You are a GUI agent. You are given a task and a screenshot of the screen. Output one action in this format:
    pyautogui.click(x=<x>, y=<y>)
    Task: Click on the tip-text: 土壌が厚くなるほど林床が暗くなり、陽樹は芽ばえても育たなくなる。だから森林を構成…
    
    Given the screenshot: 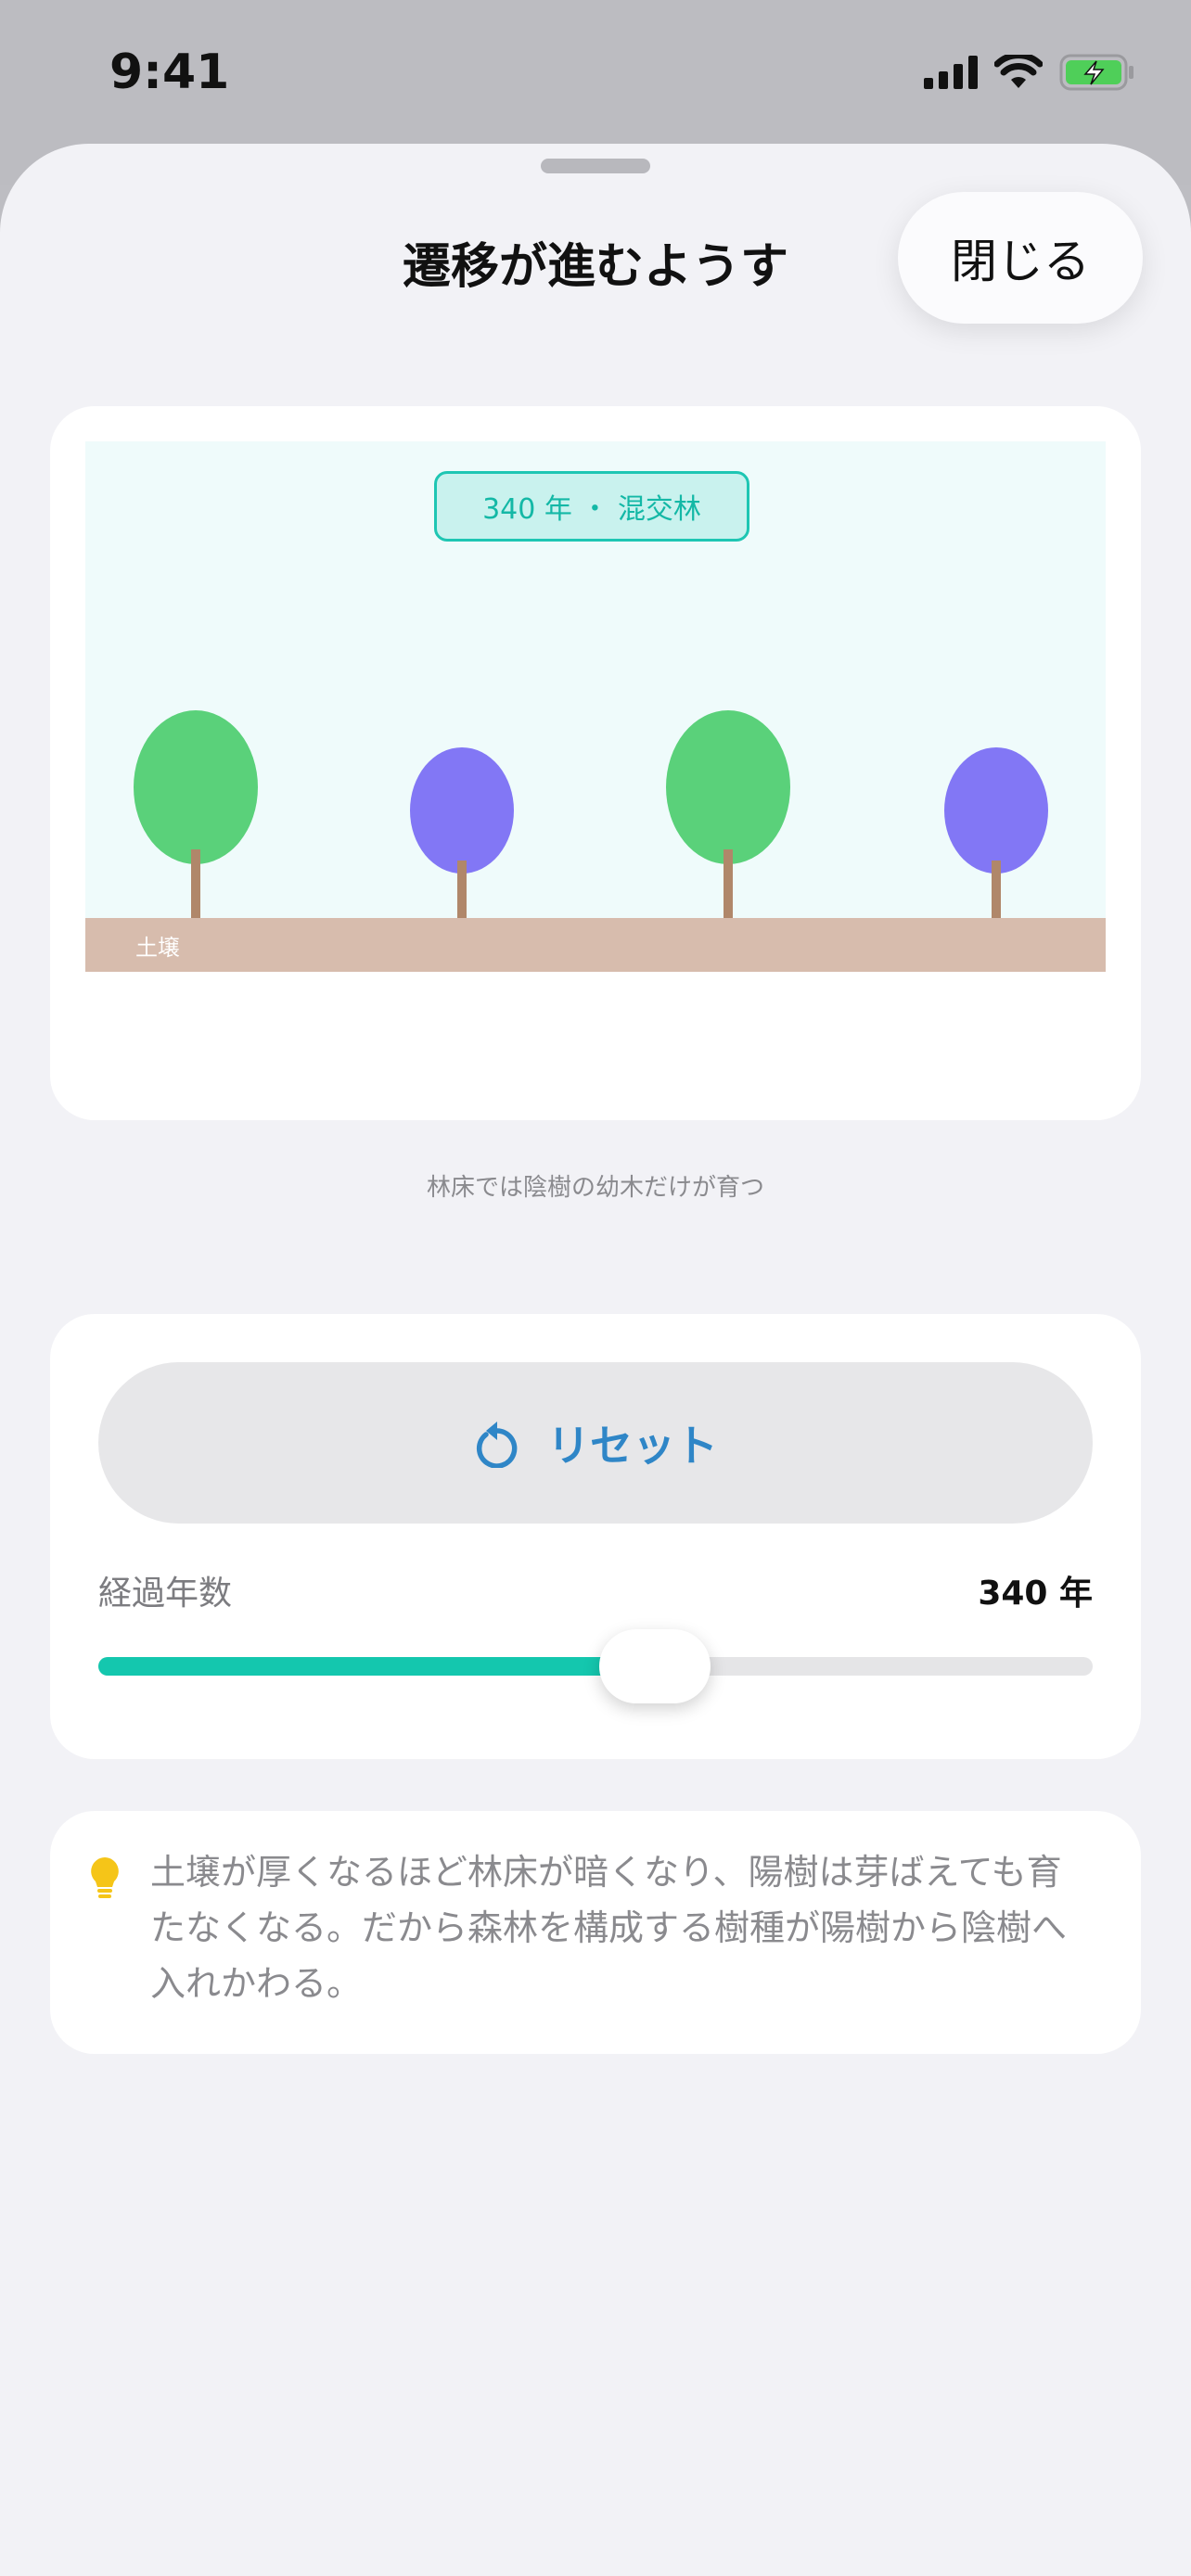 What is the action you would take?
    pyautogui.click(x=609, y=1928)
    